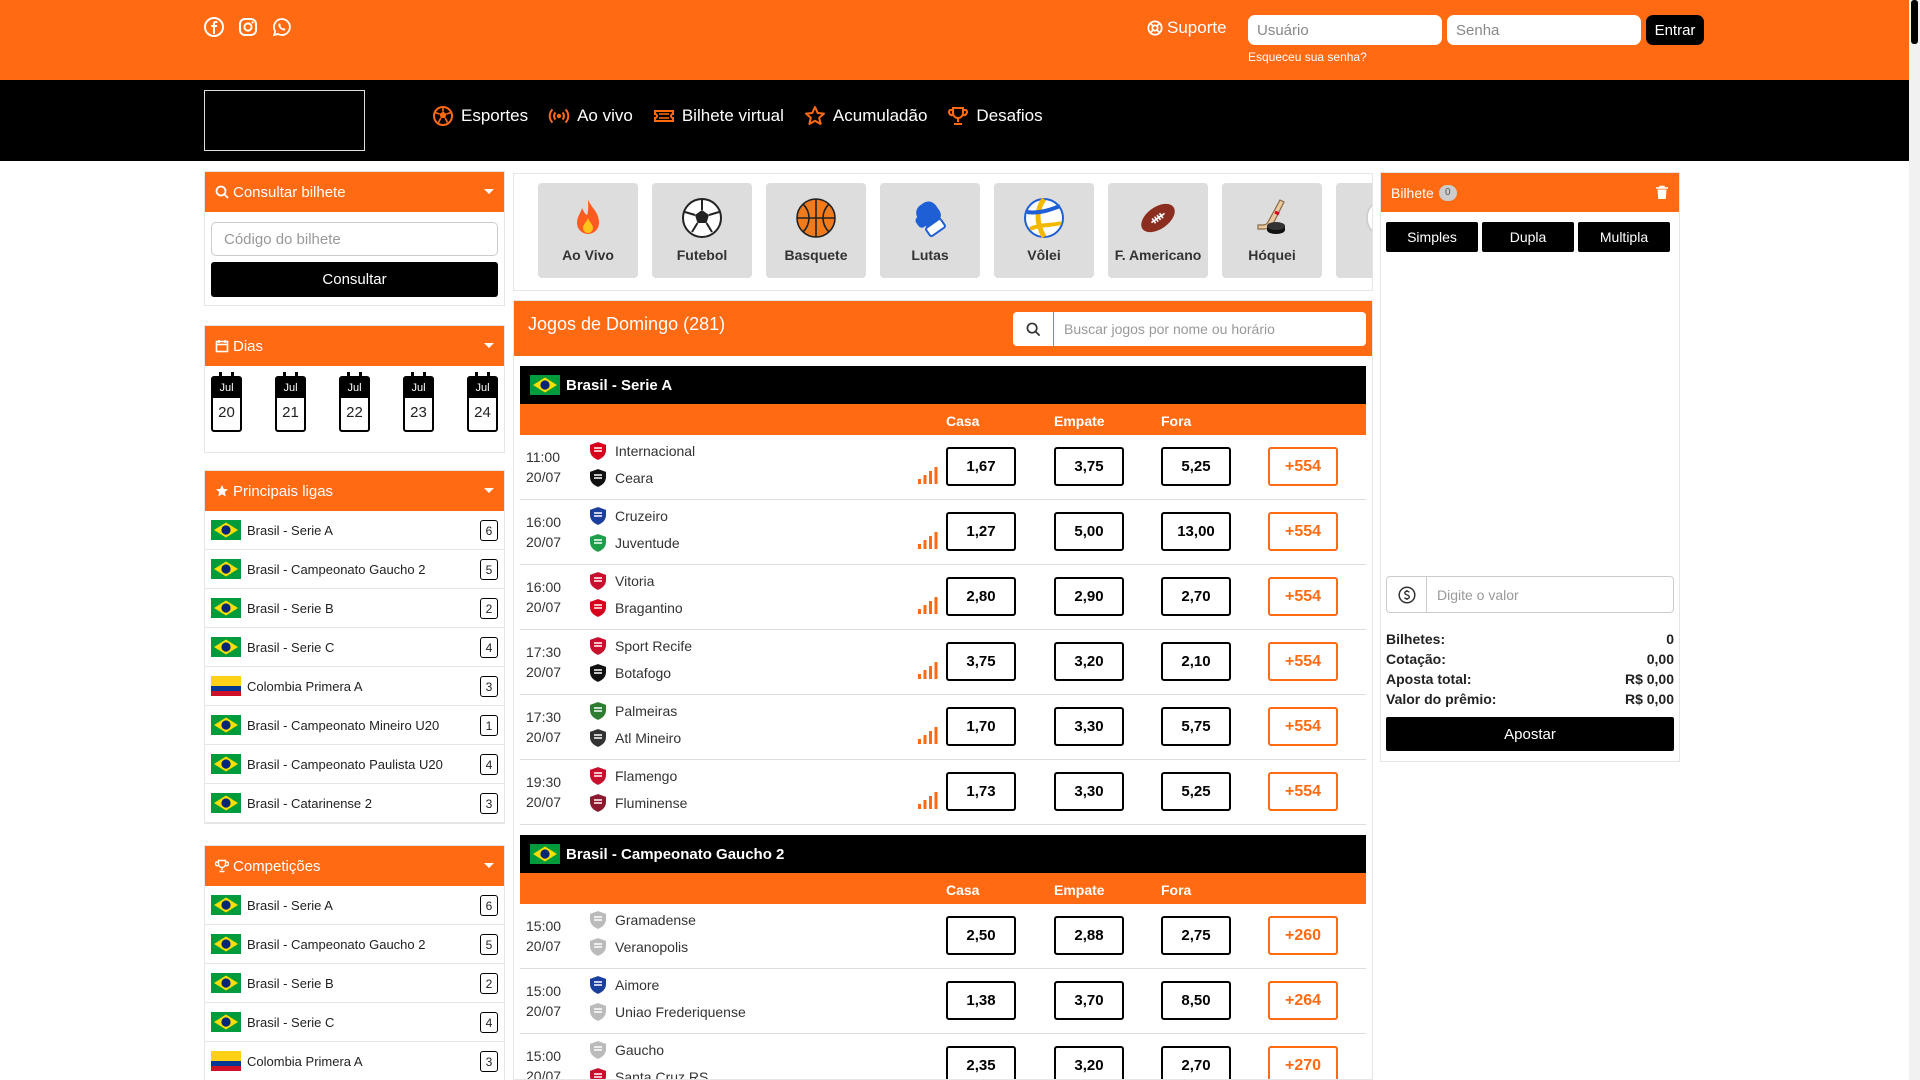 The image size is (1920, 1080). What do you see at coordinates (981, 726) in the screenshot?
I see `odd-home-button: 1,70` at bounding box center [981, 726].